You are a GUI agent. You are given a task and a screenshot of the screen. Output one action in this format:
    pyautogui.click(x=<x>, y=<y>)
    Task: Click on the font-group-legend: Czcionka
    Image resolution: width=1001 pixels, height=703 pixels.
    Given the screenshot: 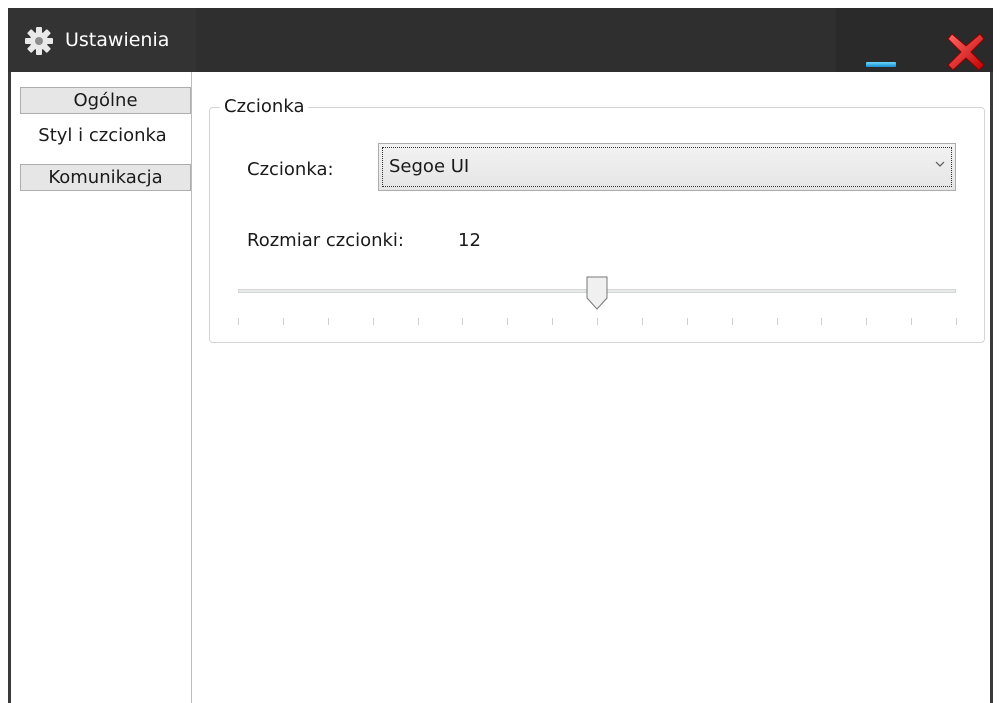 What is the action you would take?
    pyautogui.click(x=264, y=107)
    